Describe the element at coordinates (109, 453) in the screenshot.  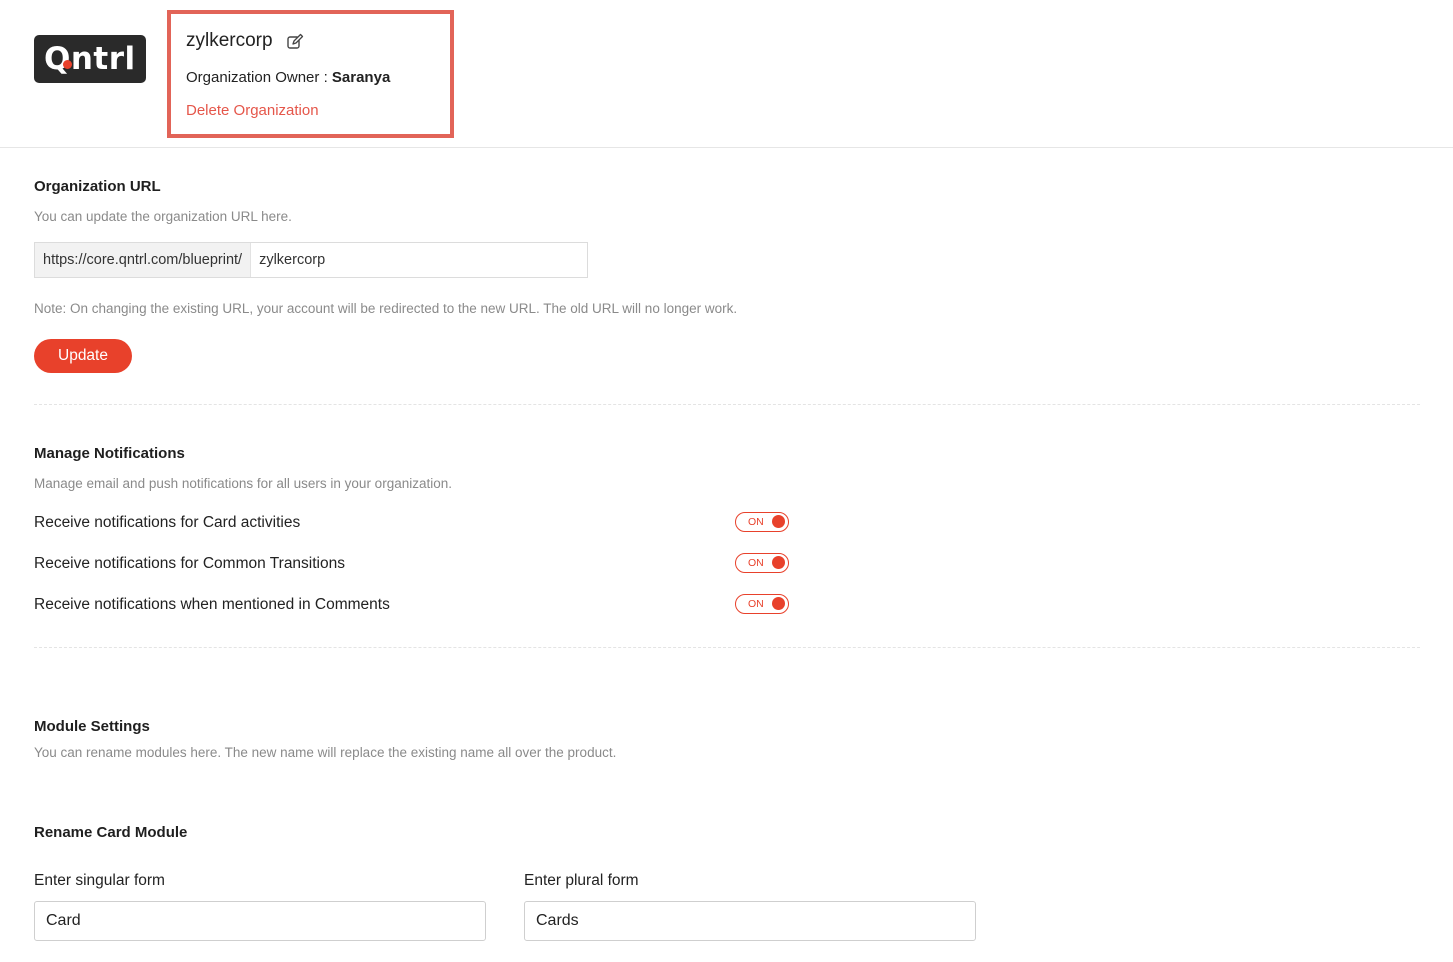
I see `notifications-title: Manage Notifications` at that location.